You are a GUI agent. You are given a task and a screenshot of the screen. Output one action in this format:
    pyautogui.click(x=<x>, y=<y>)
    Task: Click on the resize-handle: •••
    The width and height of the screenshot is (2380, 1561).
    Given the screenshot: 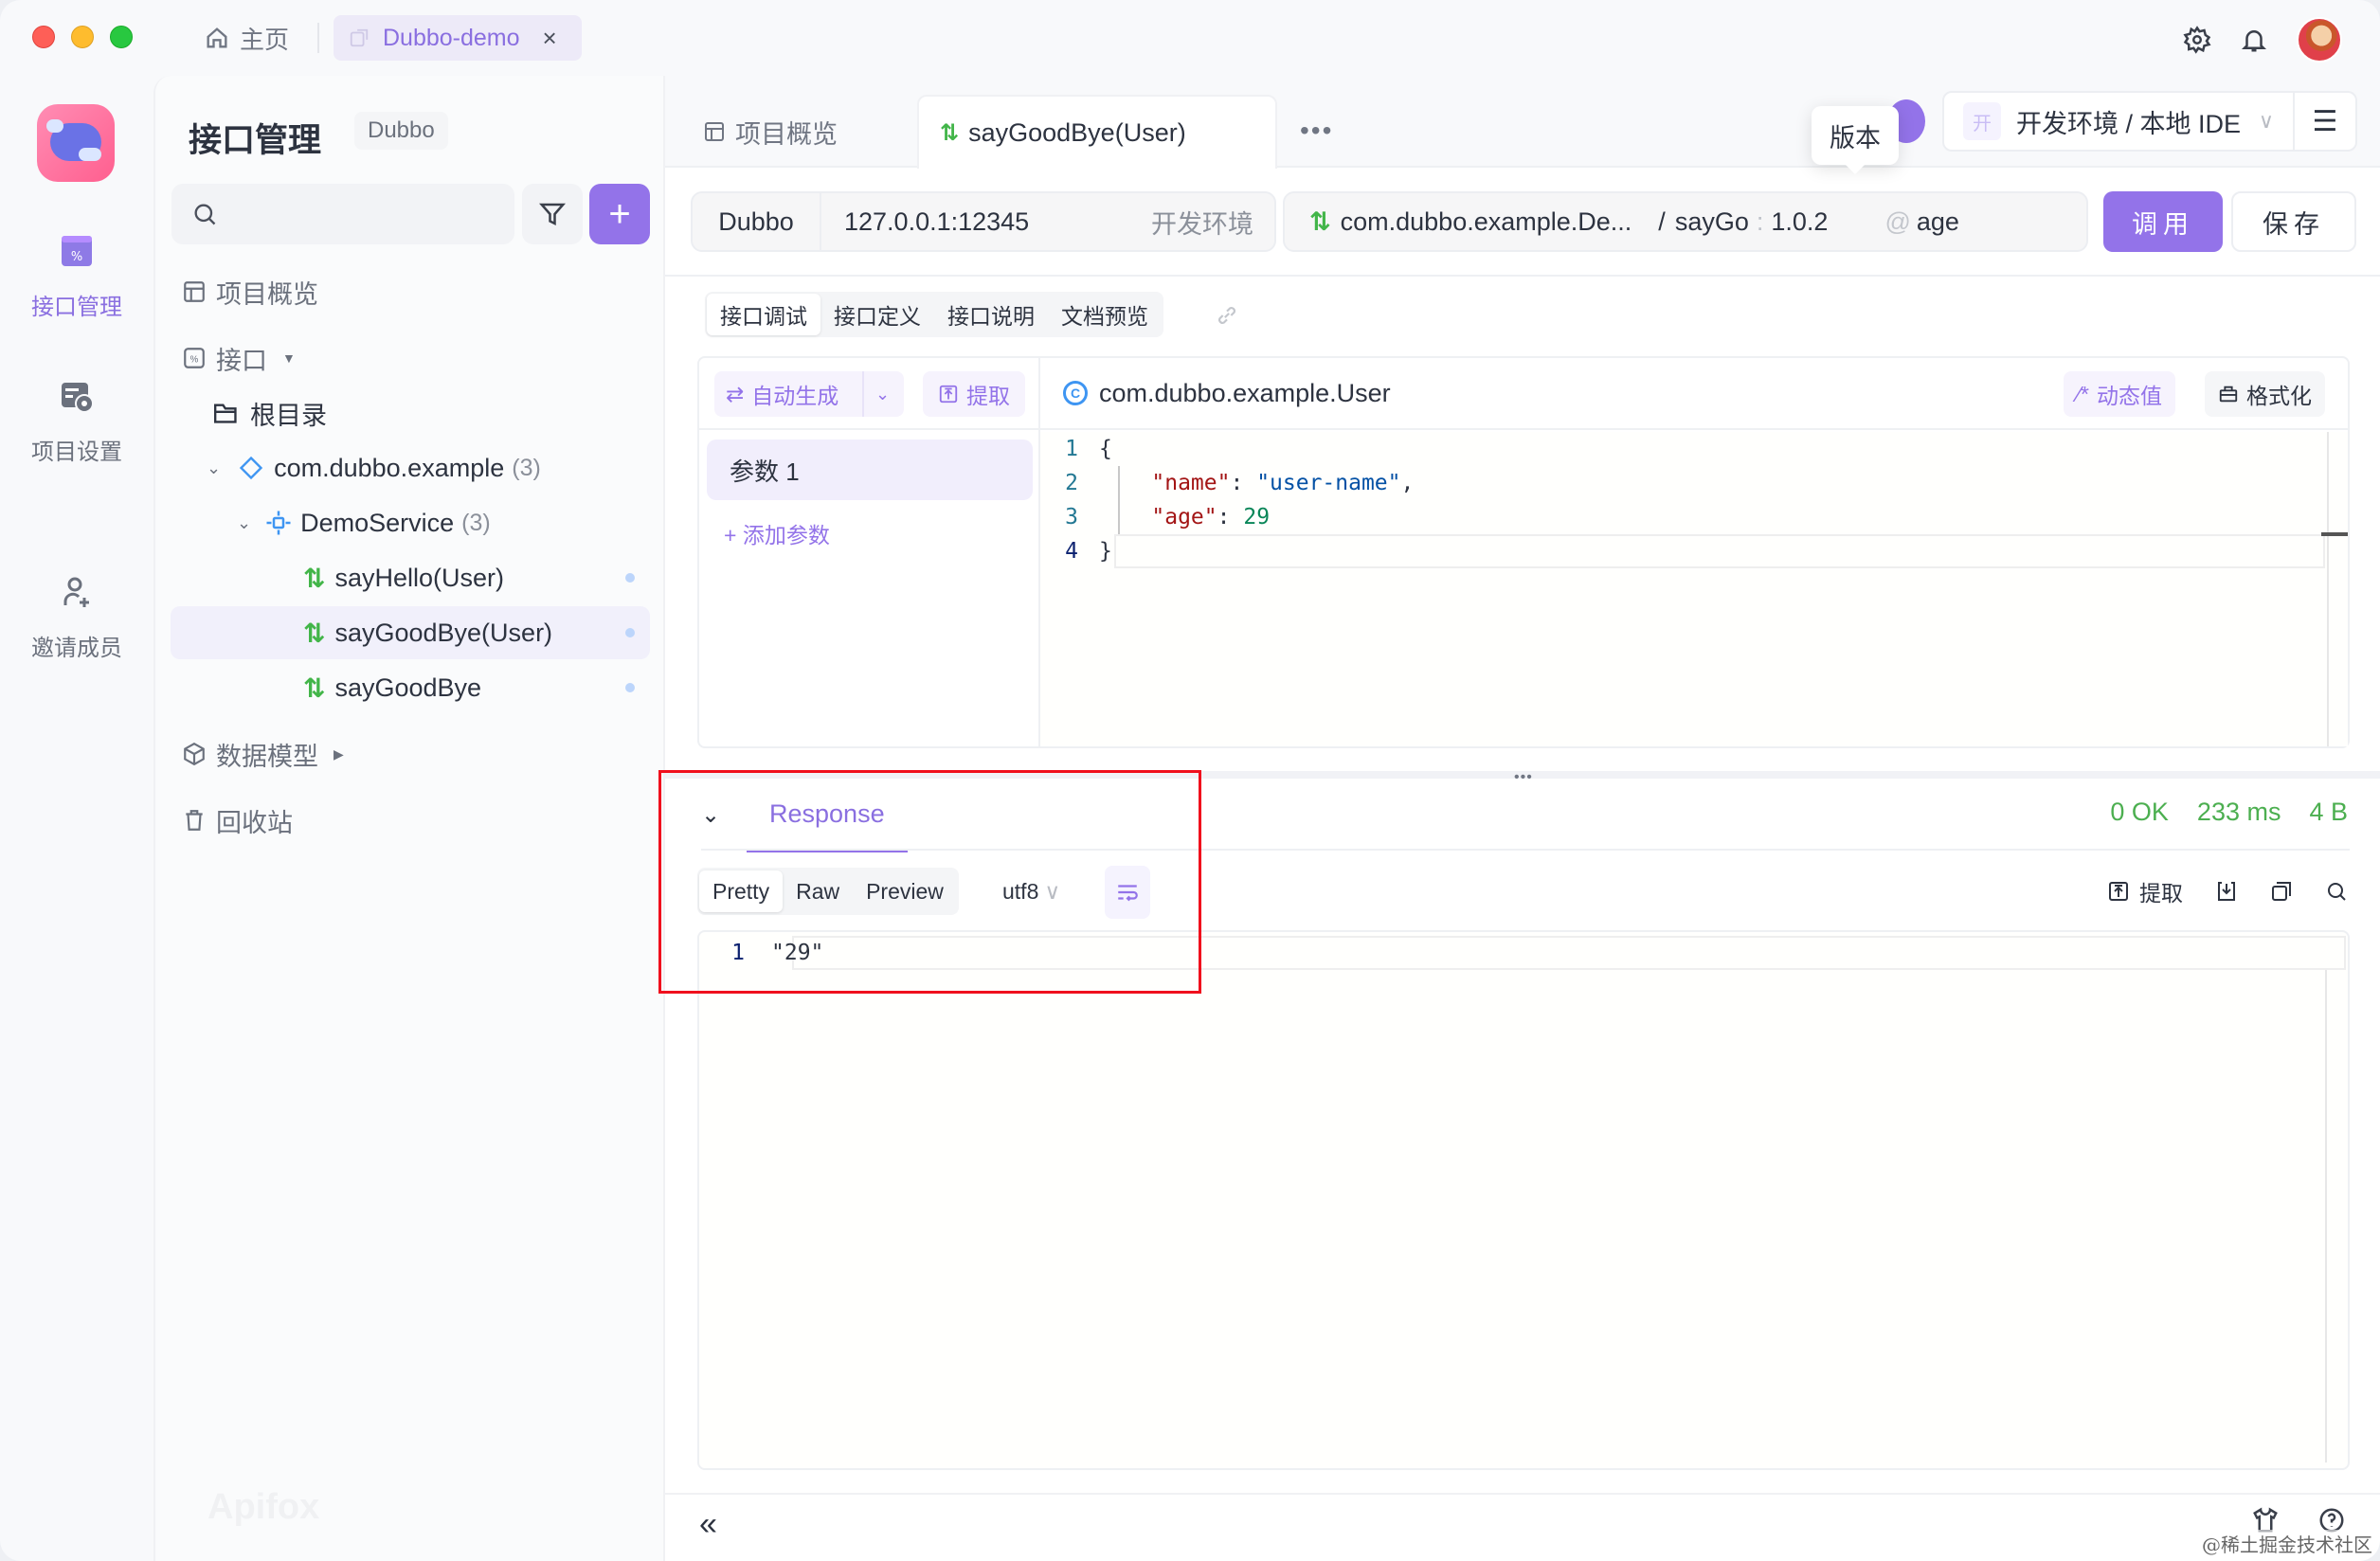 What is the action you would take?
    pyautogui.click(x=1522, y=777)
    